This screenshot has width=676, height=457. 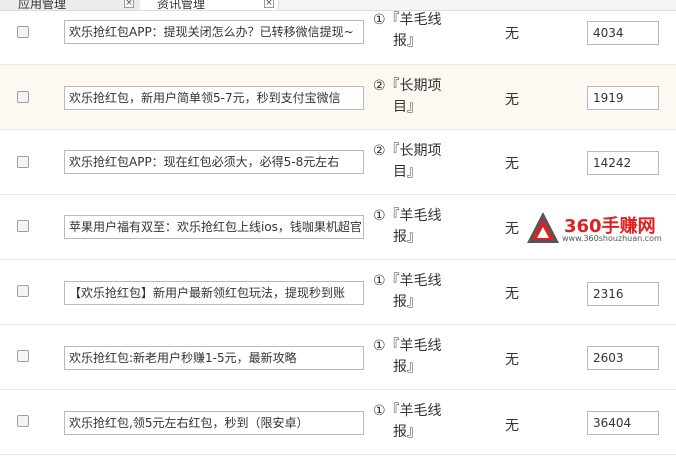 What do you see at coordinates (70, 5) in the screenshot?
I see `tab-app-management: 应用管理 ×` at bounding box center [70, 5].